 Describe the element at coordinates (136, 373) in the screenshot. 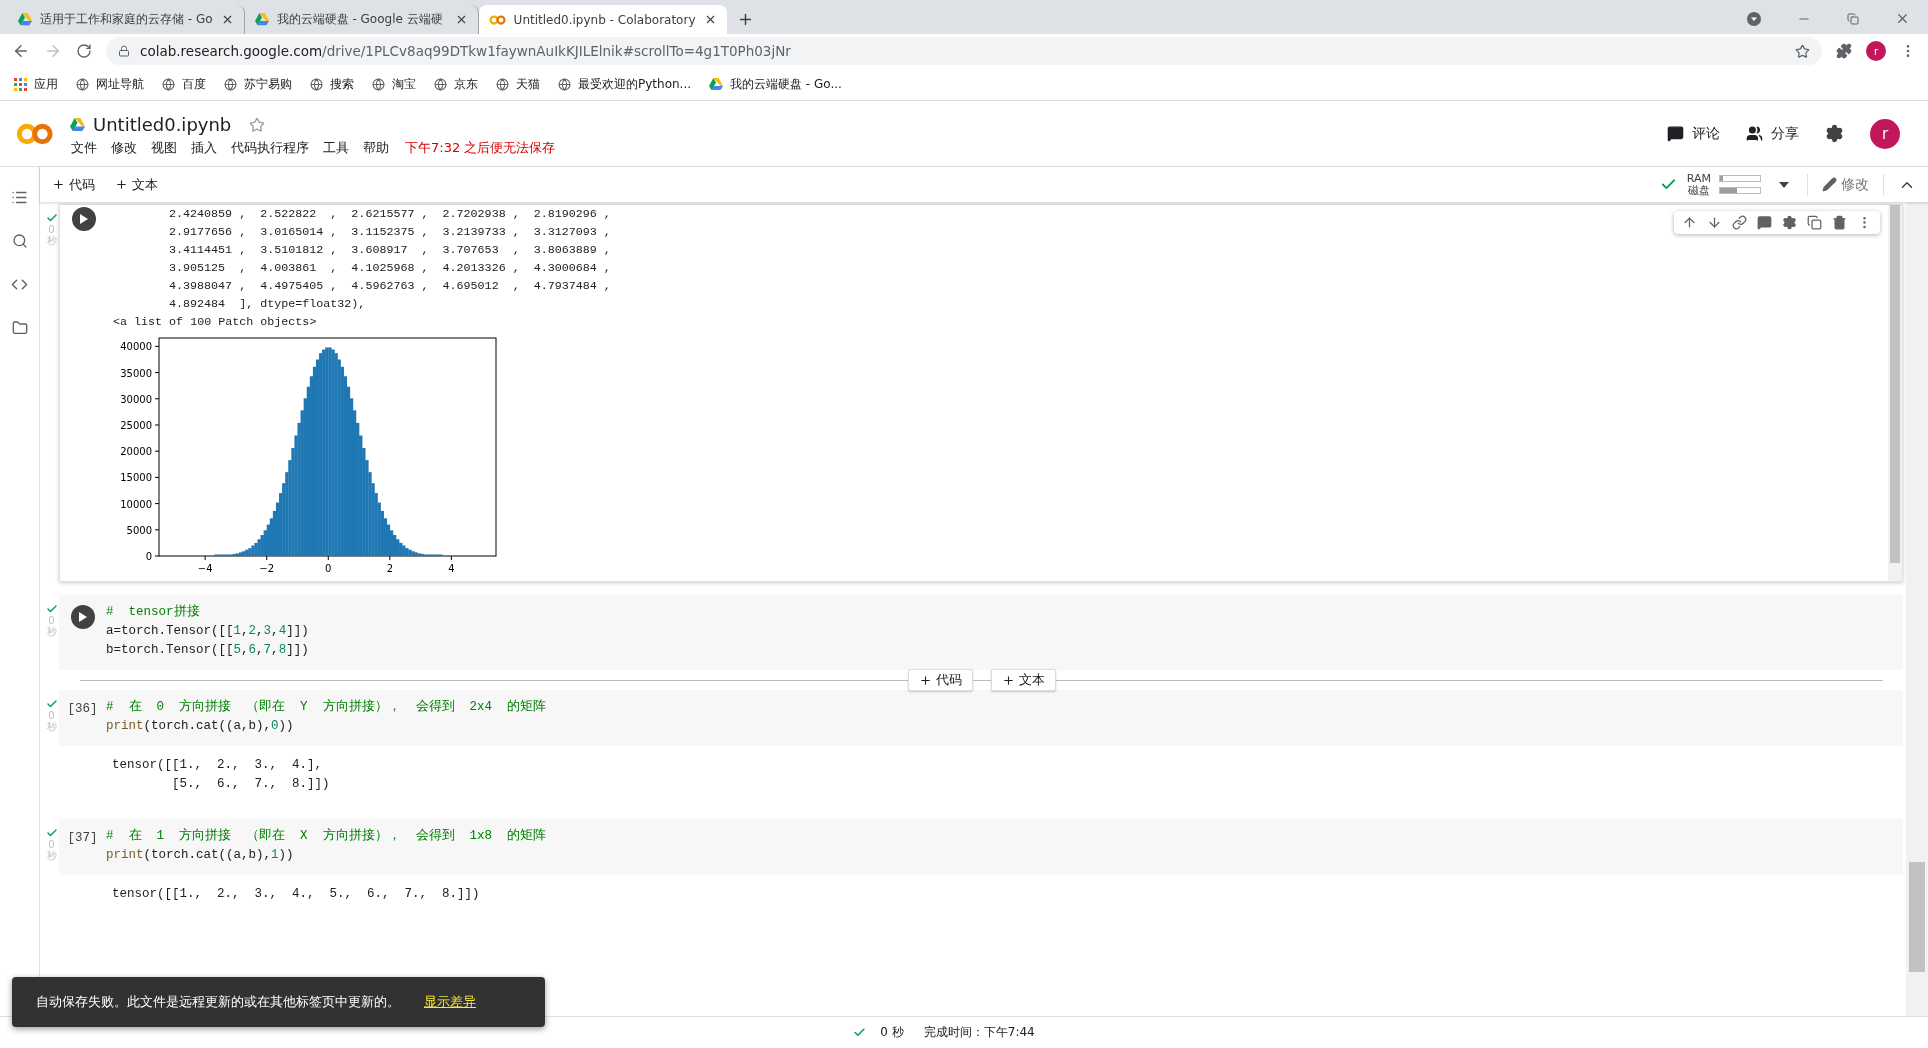

I see `tick-label: 35000` at that location.